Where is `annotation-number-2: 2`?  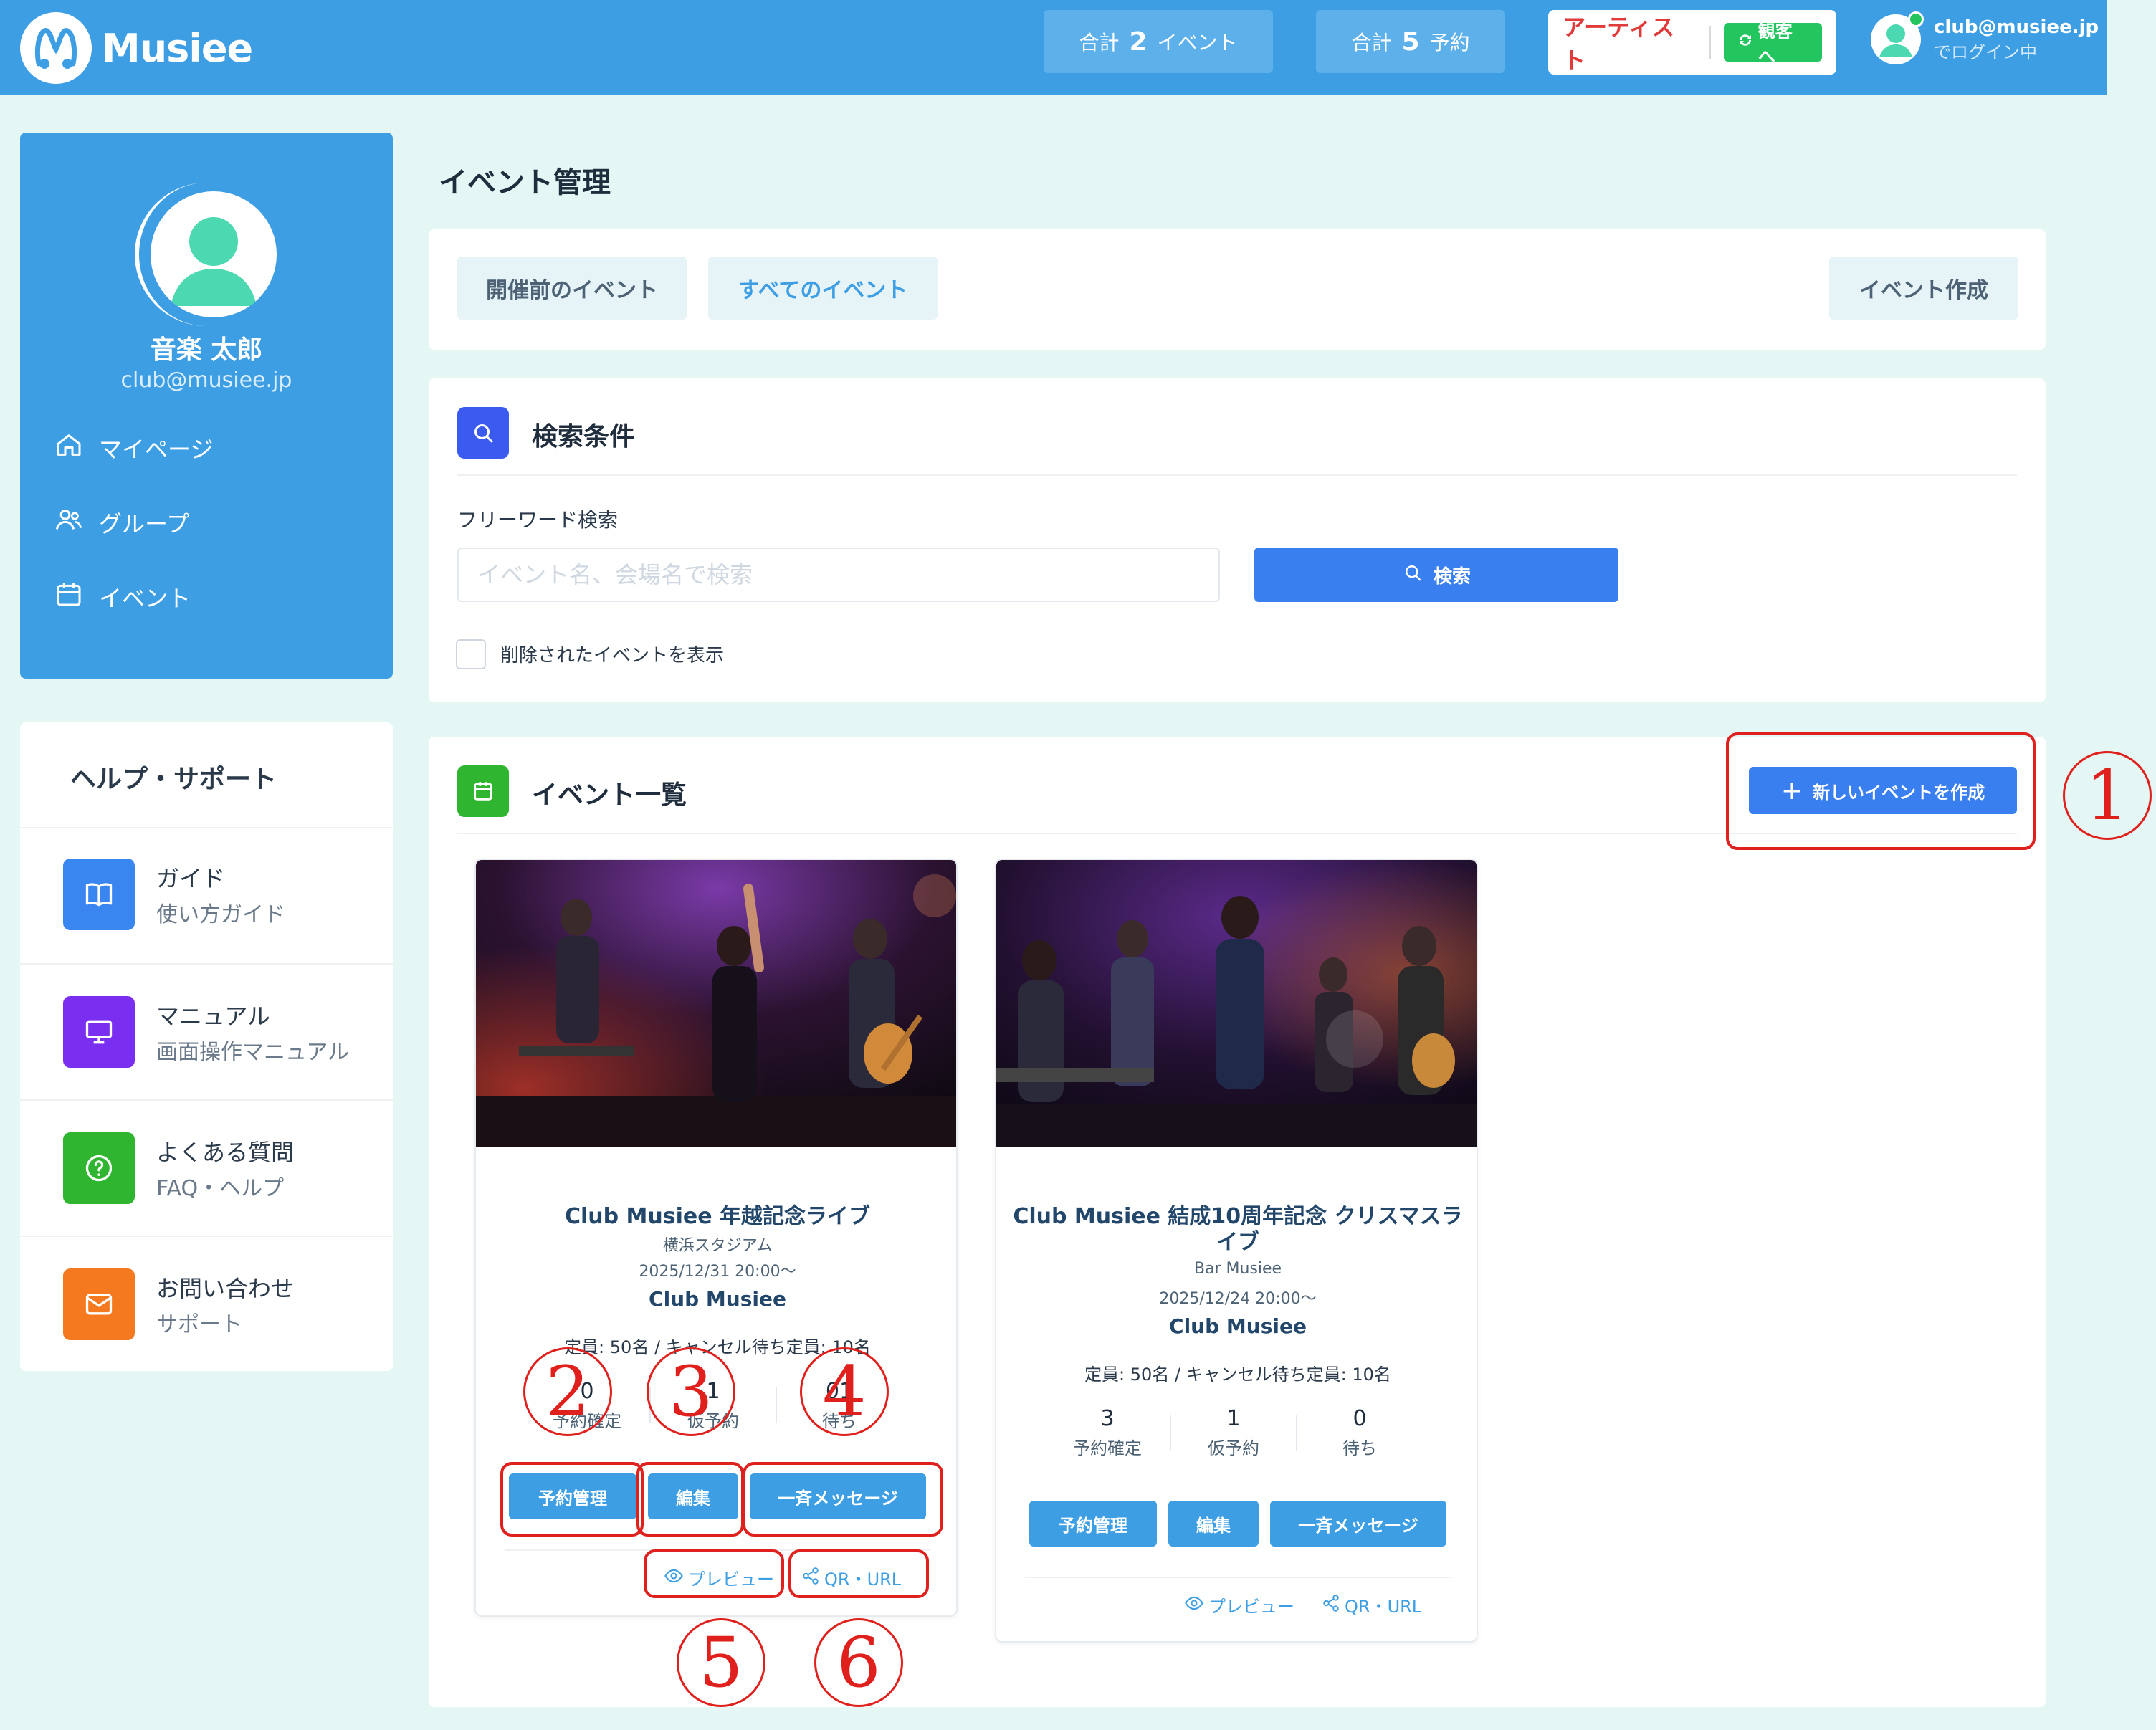 annotation-number-2: 2 is located at coordinates (567, 1391).